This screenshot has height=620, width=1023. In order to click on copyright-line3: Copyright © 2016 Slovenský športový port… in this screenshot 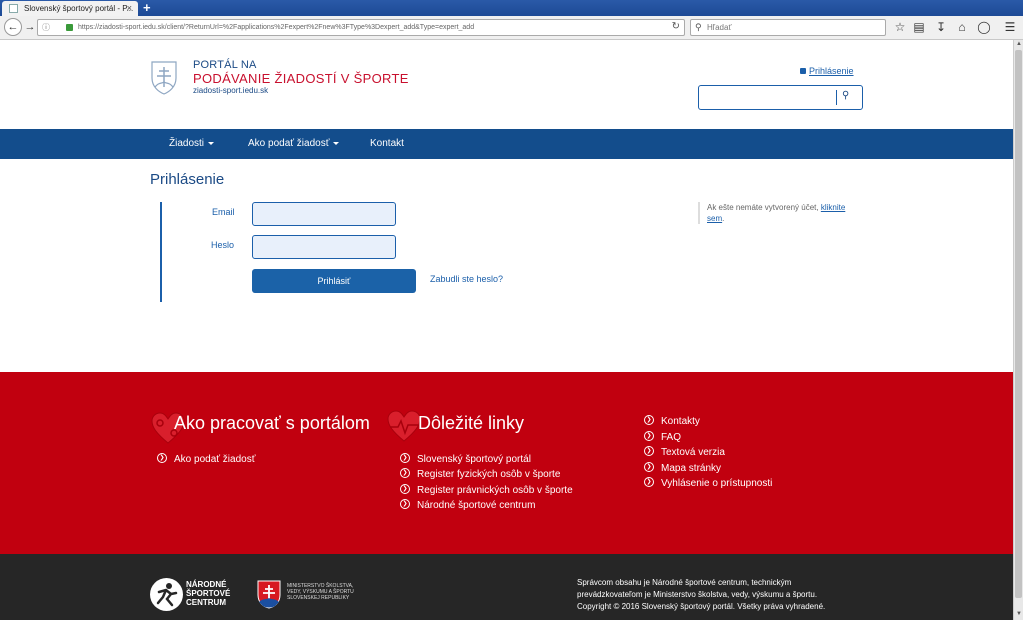, I will do `click(701, 606)`.